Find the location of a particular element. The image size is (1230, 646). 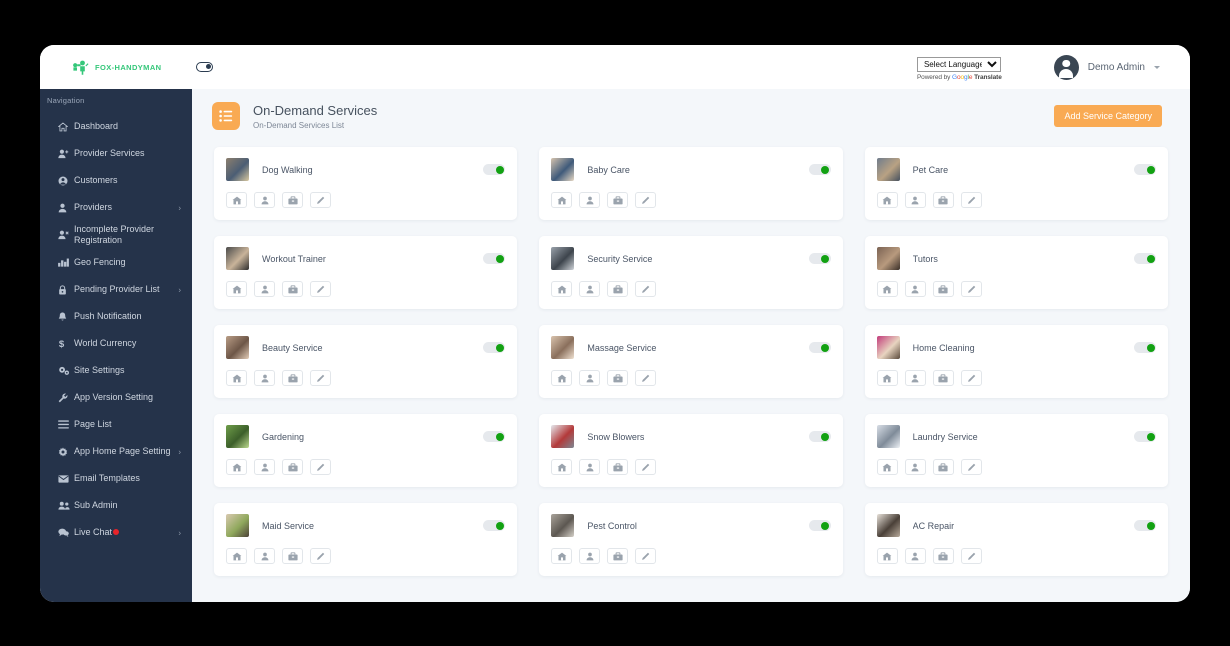

brand-logo: FOX-HANDYMAN is located at coordinates (115, 67).